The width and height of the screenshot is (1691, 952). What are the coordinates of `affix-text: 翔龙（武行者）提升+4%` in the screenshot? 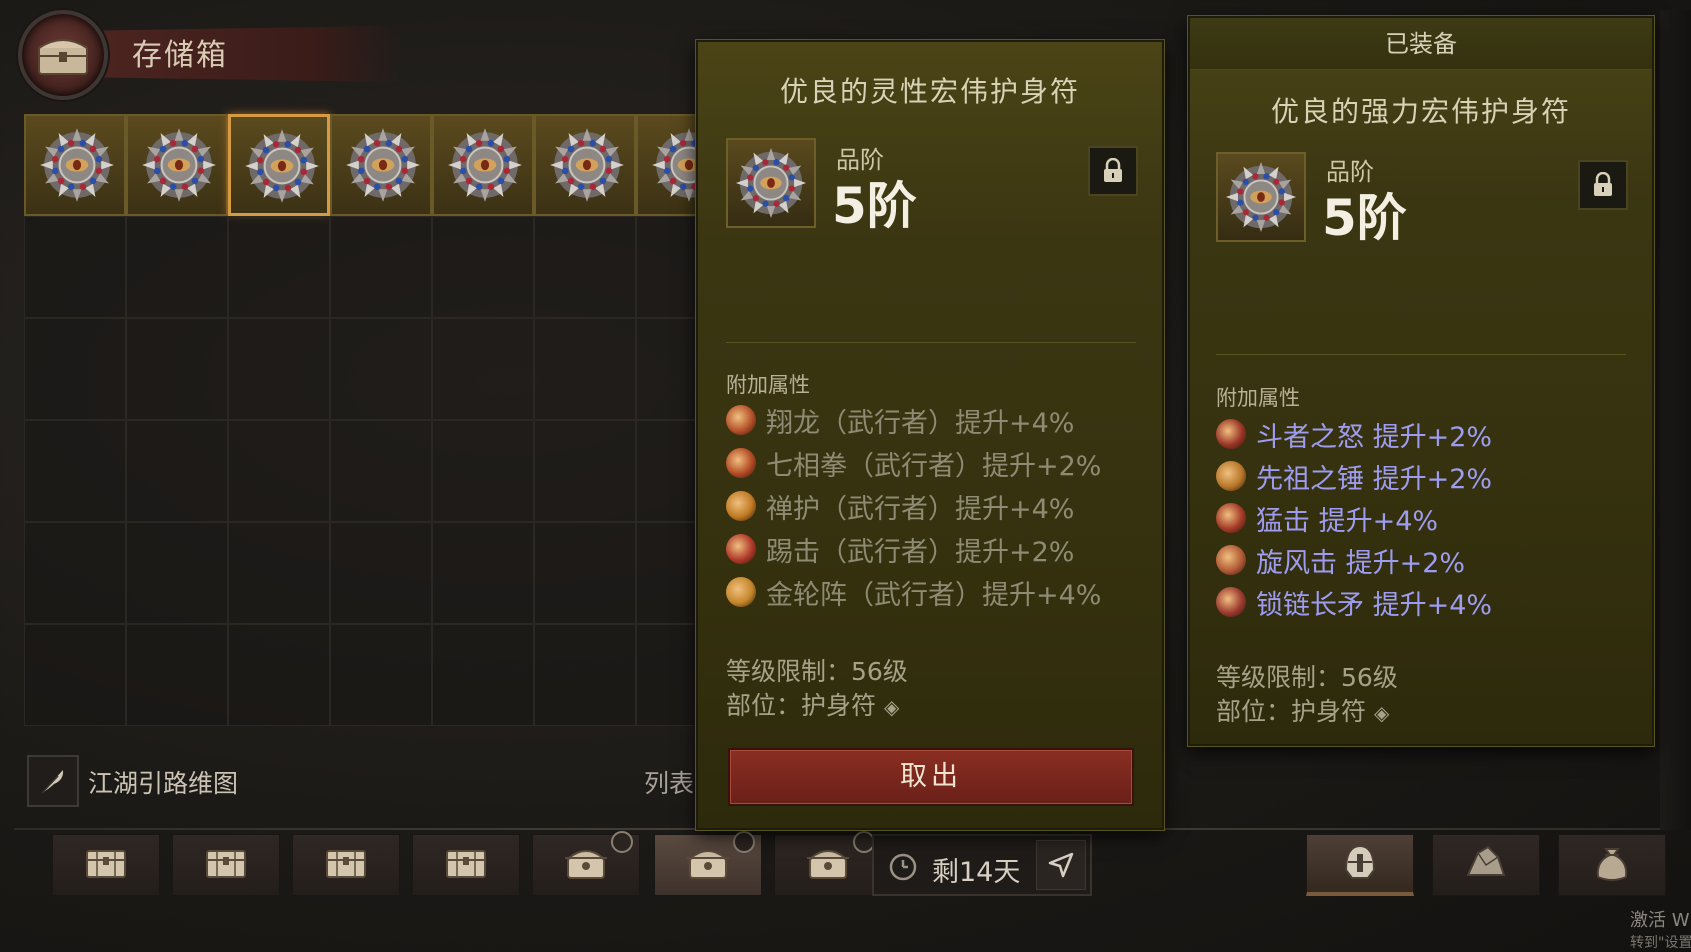 It's located at (920, 423).